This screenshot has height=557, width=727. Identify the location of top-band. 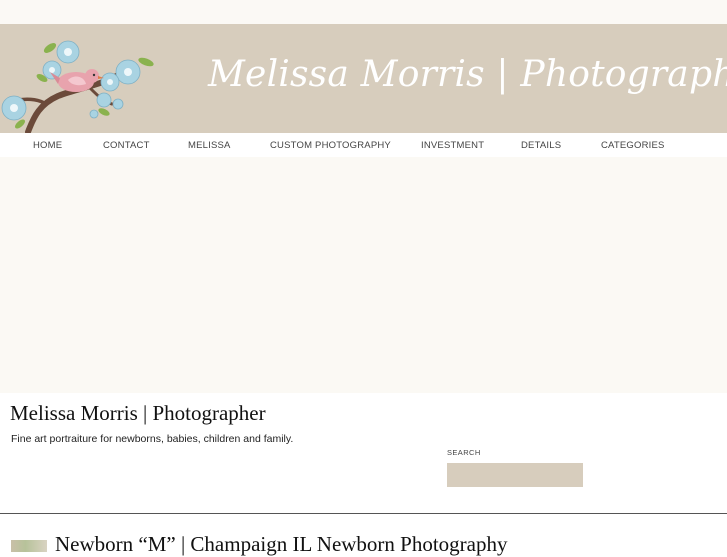
(363, 12).